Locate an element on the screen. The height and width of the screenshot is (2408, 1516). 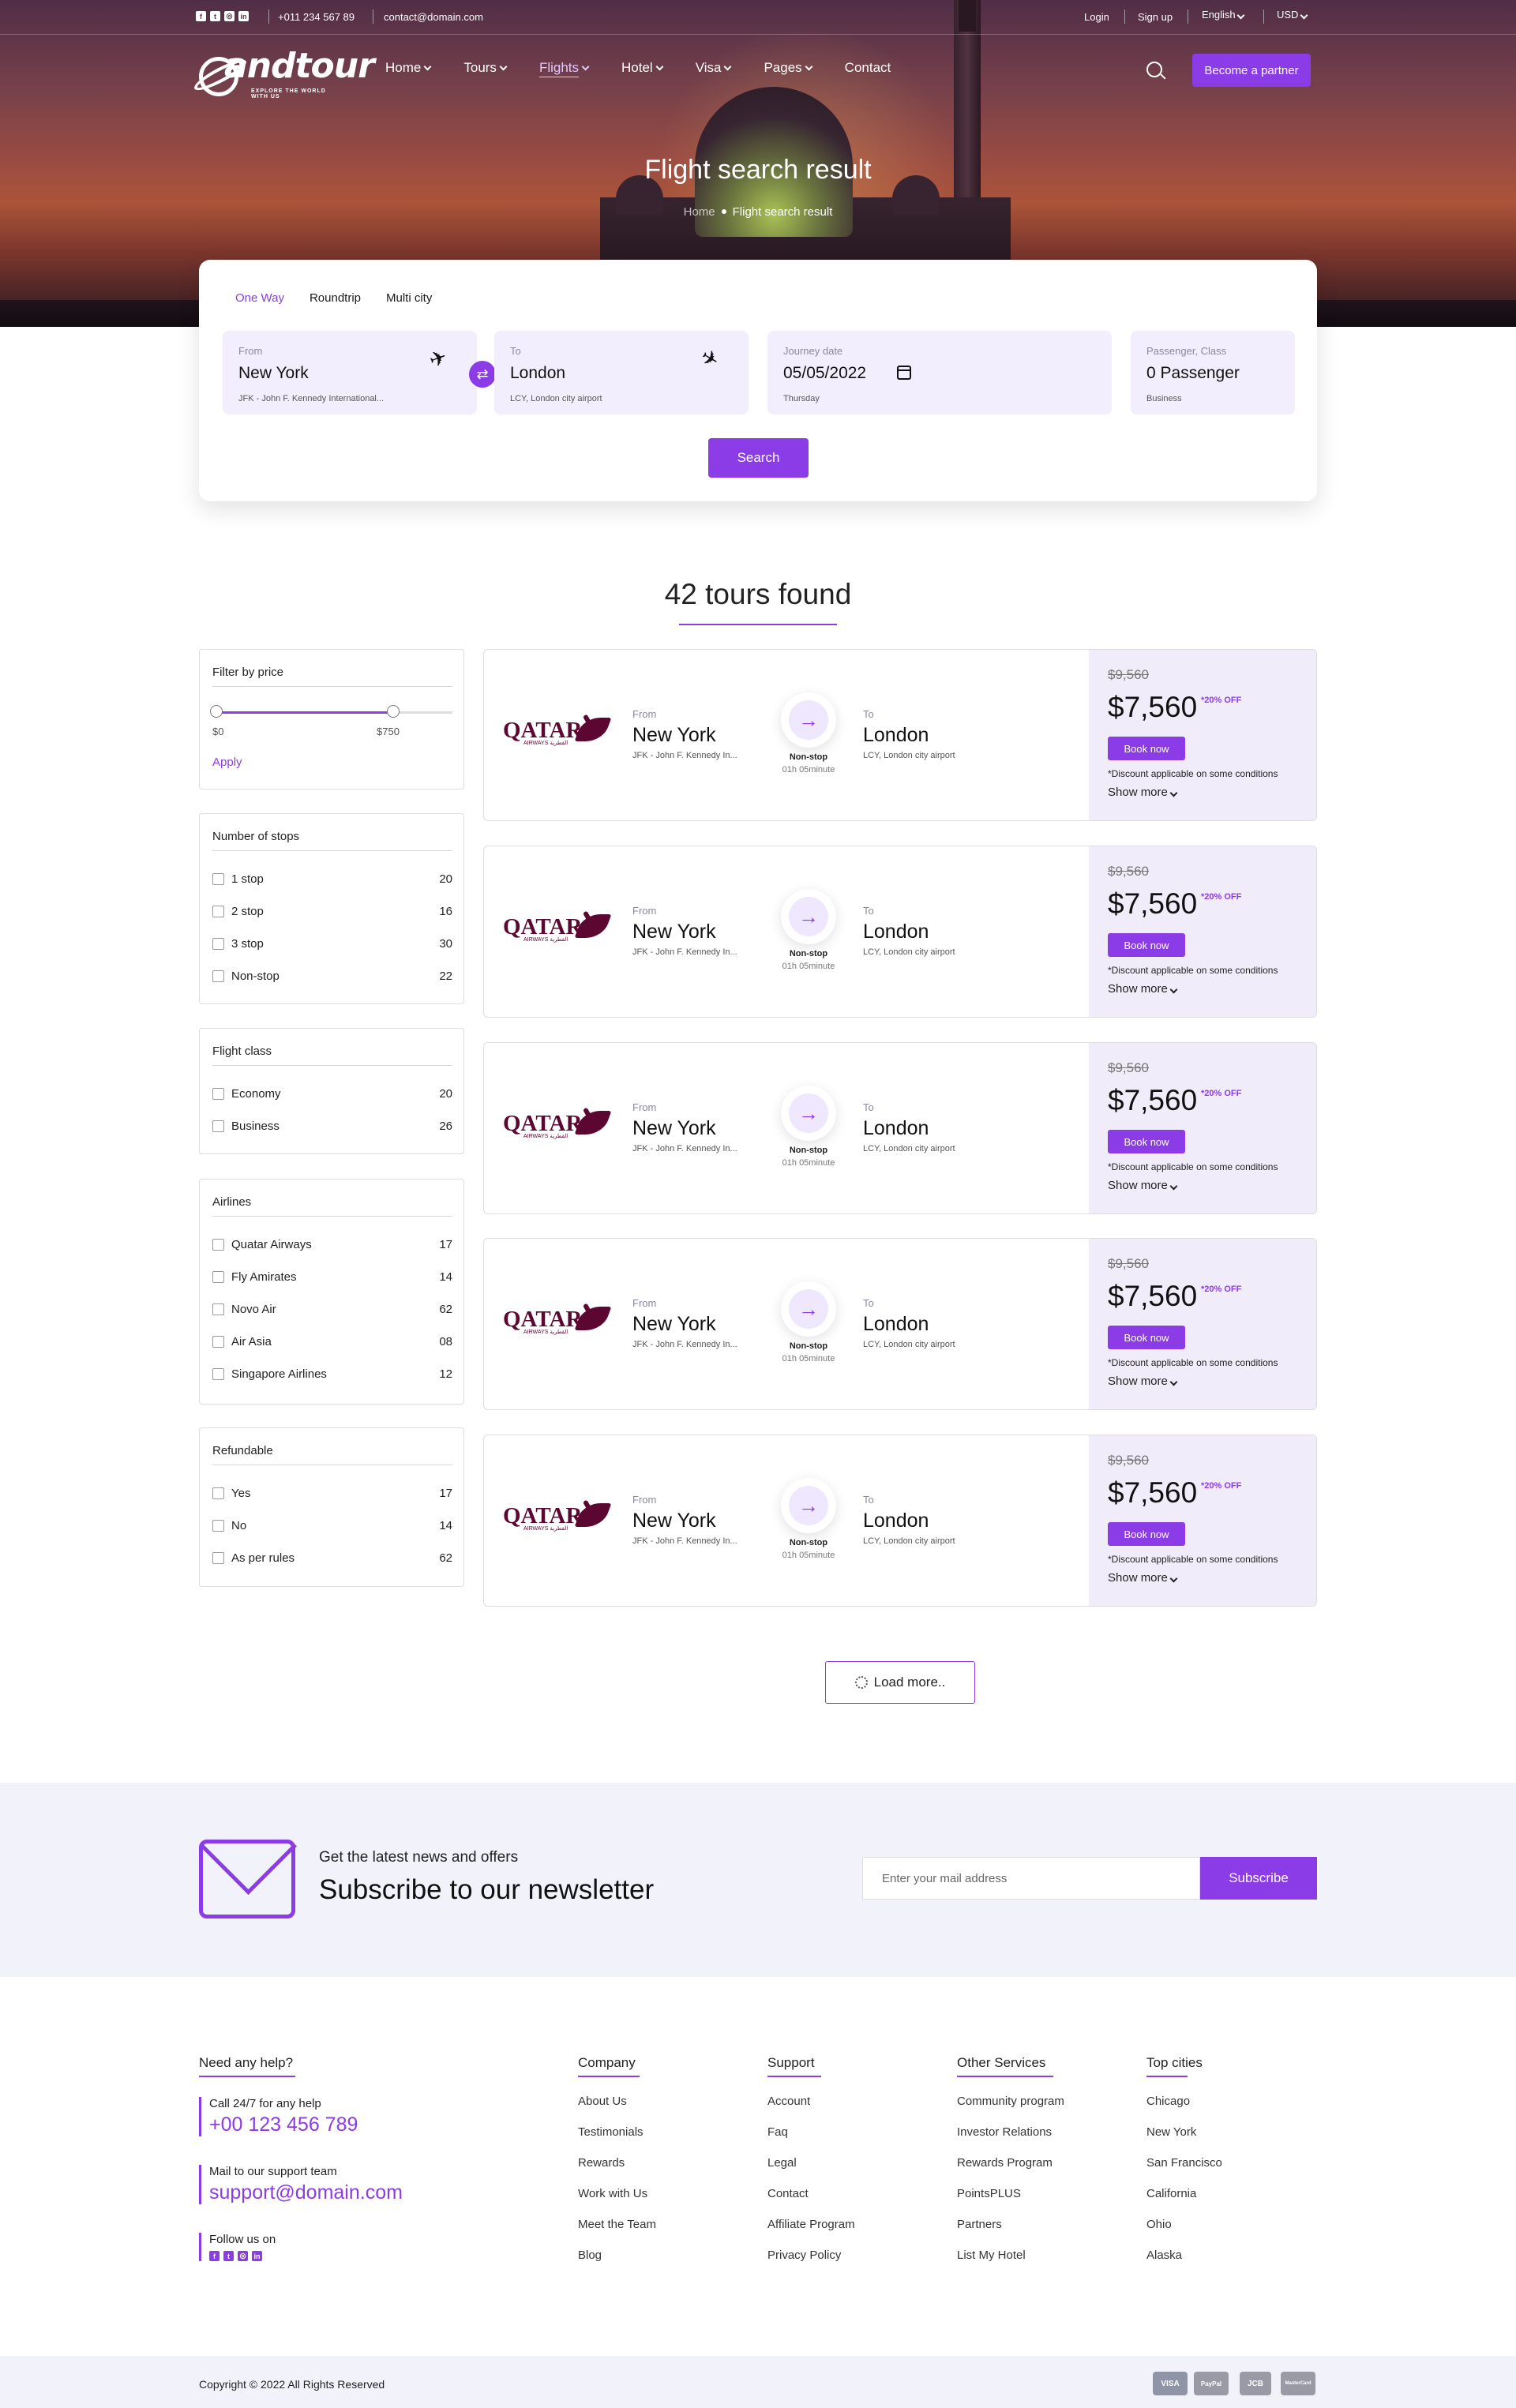
filter-option: Economy 20 is located at coordinates (332, 1093).